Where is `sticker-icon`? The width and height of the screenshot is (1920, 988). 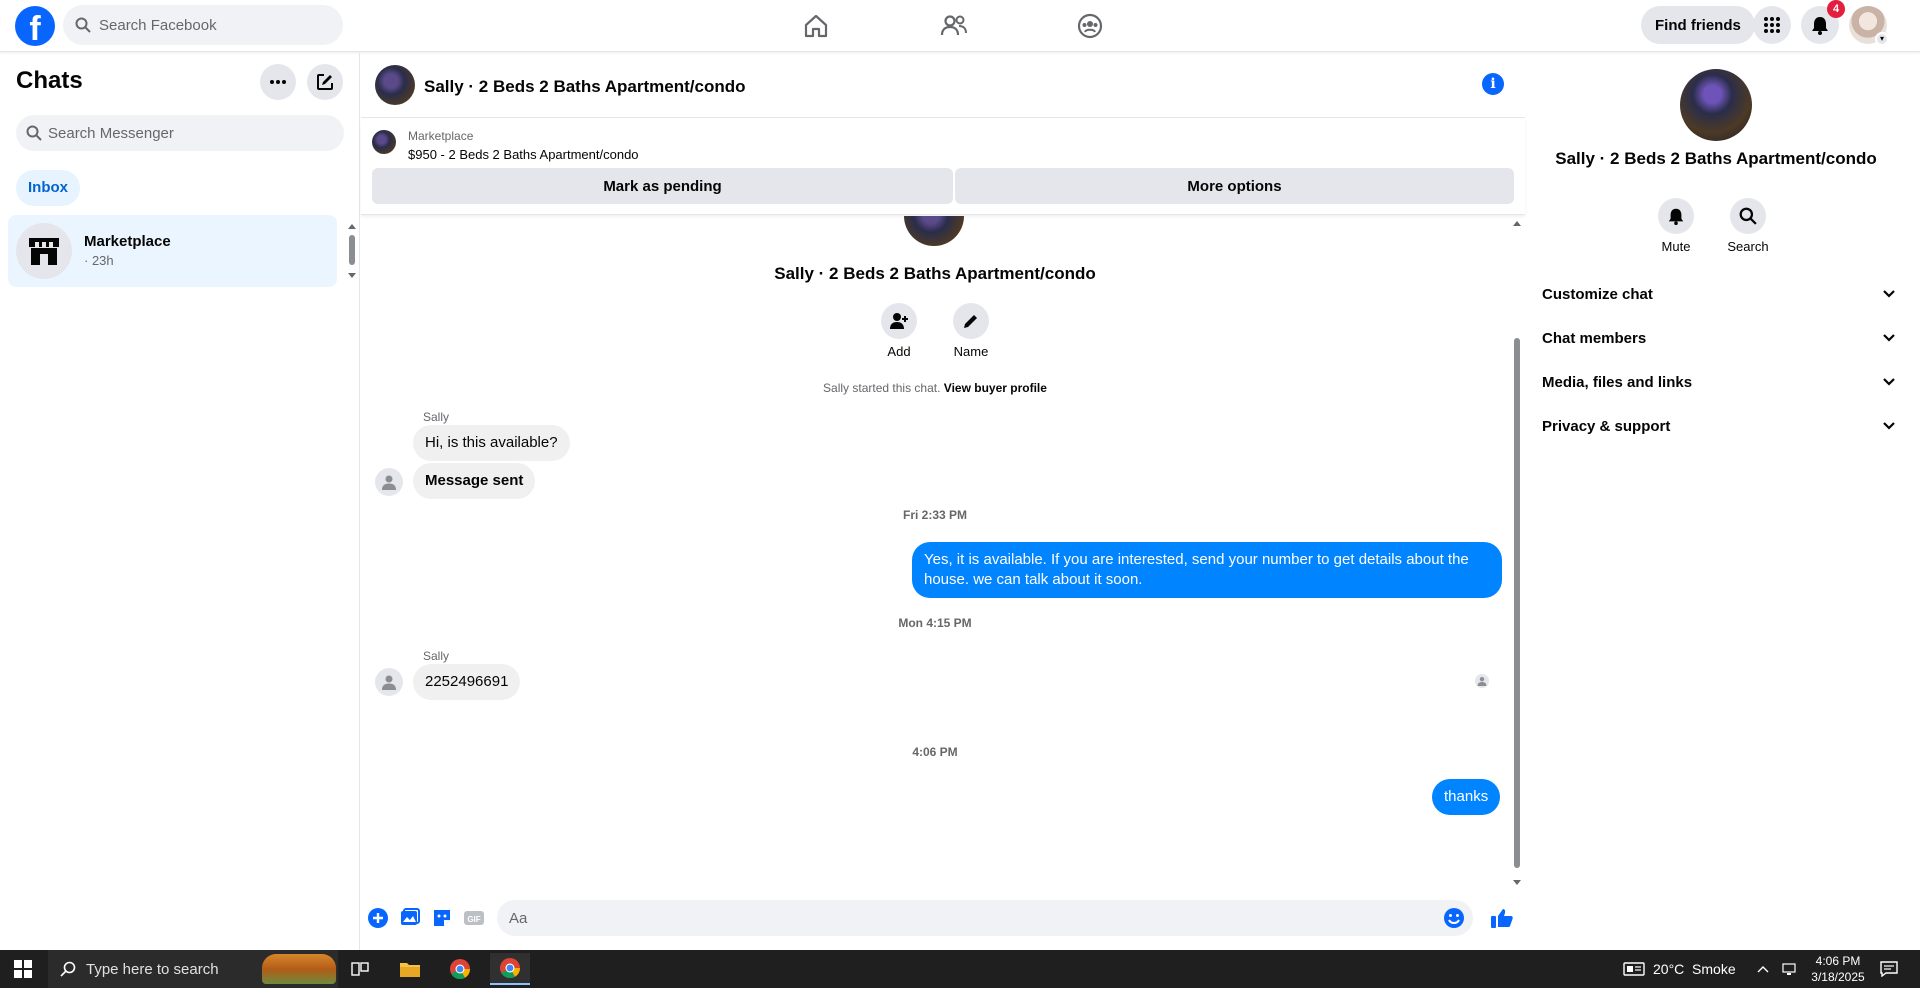
sticker-icon is located at coordinates (442, 918).